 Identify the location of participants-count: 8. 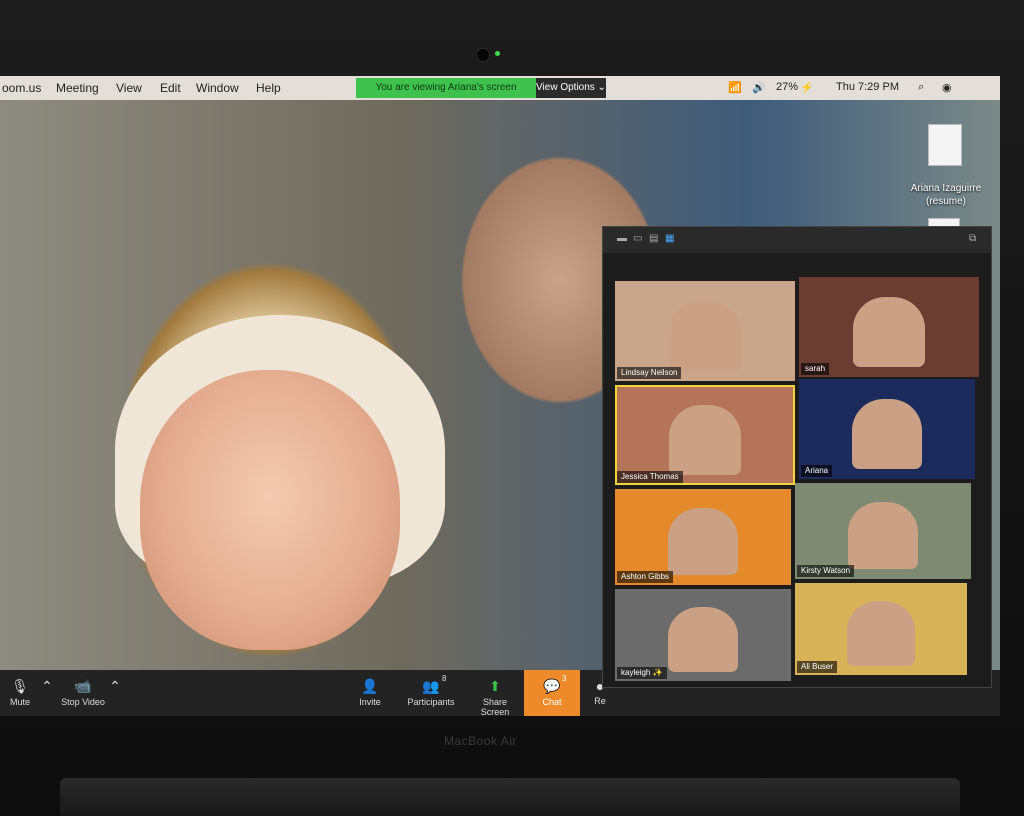
(444, 678).